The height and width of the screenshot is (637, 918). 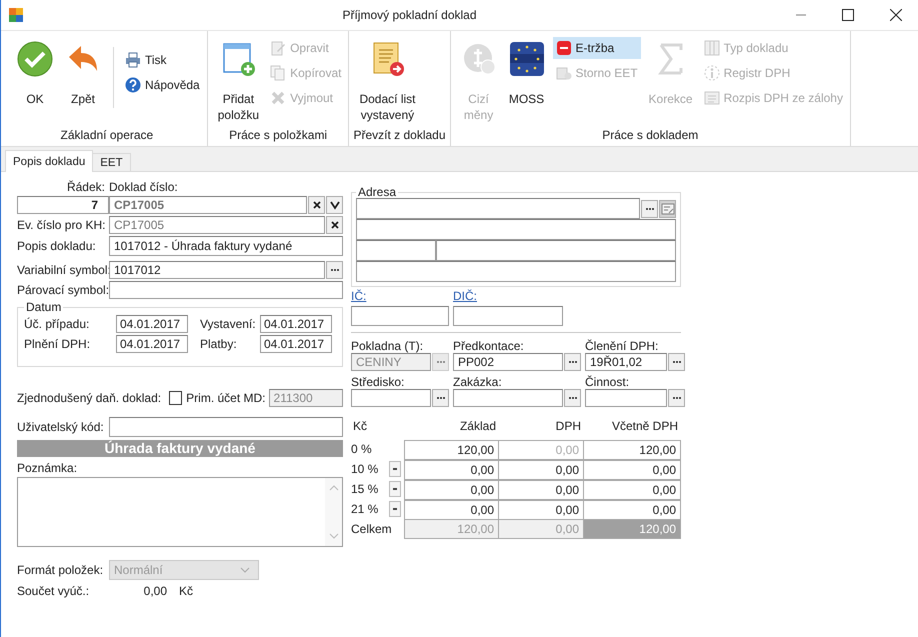 I want to click on chevron-down-icon, so click(x=245, y=570).